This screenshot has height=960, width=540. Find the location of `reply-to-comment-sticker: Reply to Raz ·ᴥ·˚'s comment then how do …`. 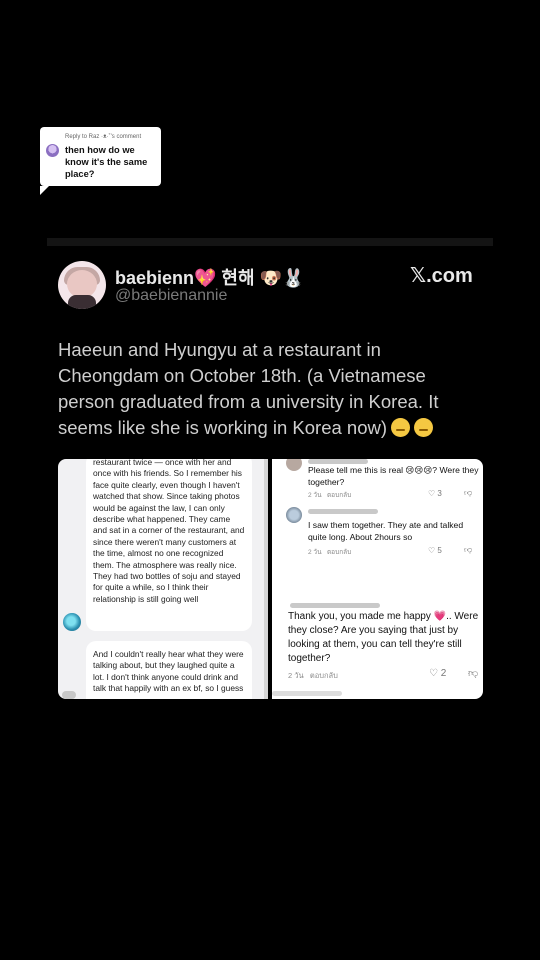

reply-to-comment-sticker: Reply to Raz ·ᴥ·˚'s comment then how do … is located at coordinates (100, 161).